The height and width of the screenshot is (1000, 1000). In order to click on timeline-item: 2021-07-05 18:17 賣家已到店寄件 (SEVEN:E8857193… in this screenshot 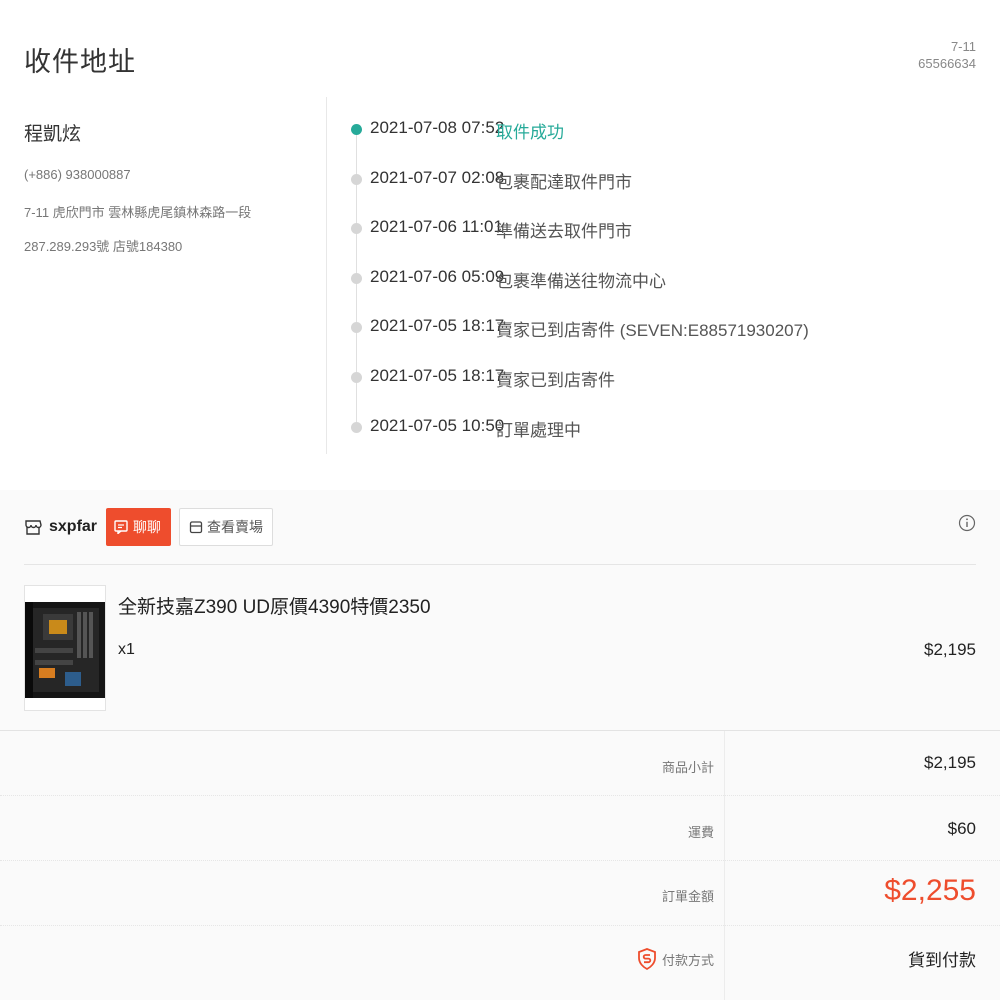, I will do `click(660, 331)`.